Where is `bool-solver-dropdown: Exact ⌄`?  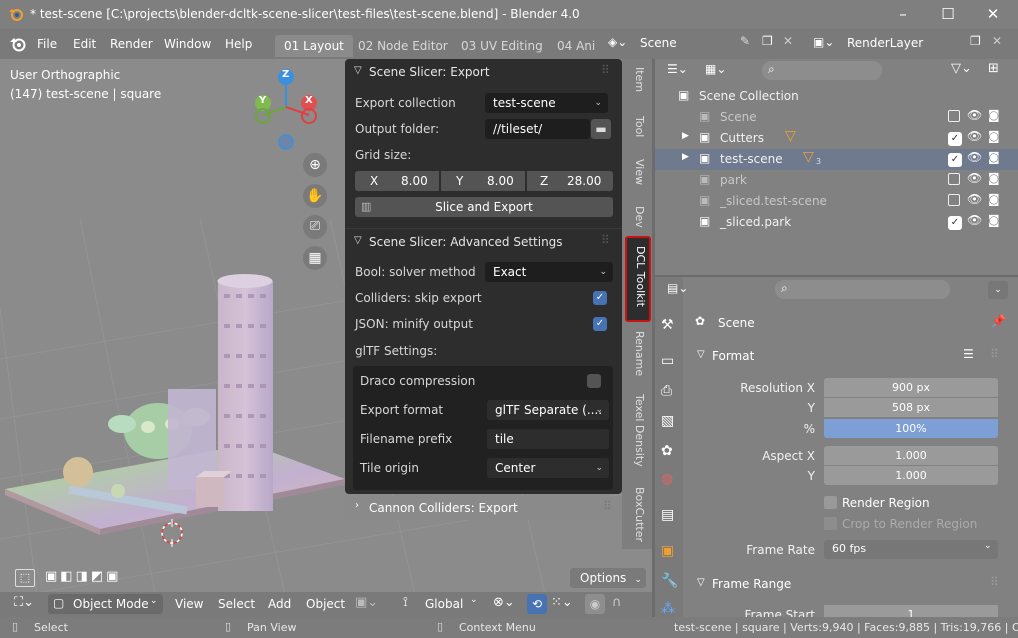
bool-solver-dropdown: Exact ⌄ is located at coordinates (549, 272).